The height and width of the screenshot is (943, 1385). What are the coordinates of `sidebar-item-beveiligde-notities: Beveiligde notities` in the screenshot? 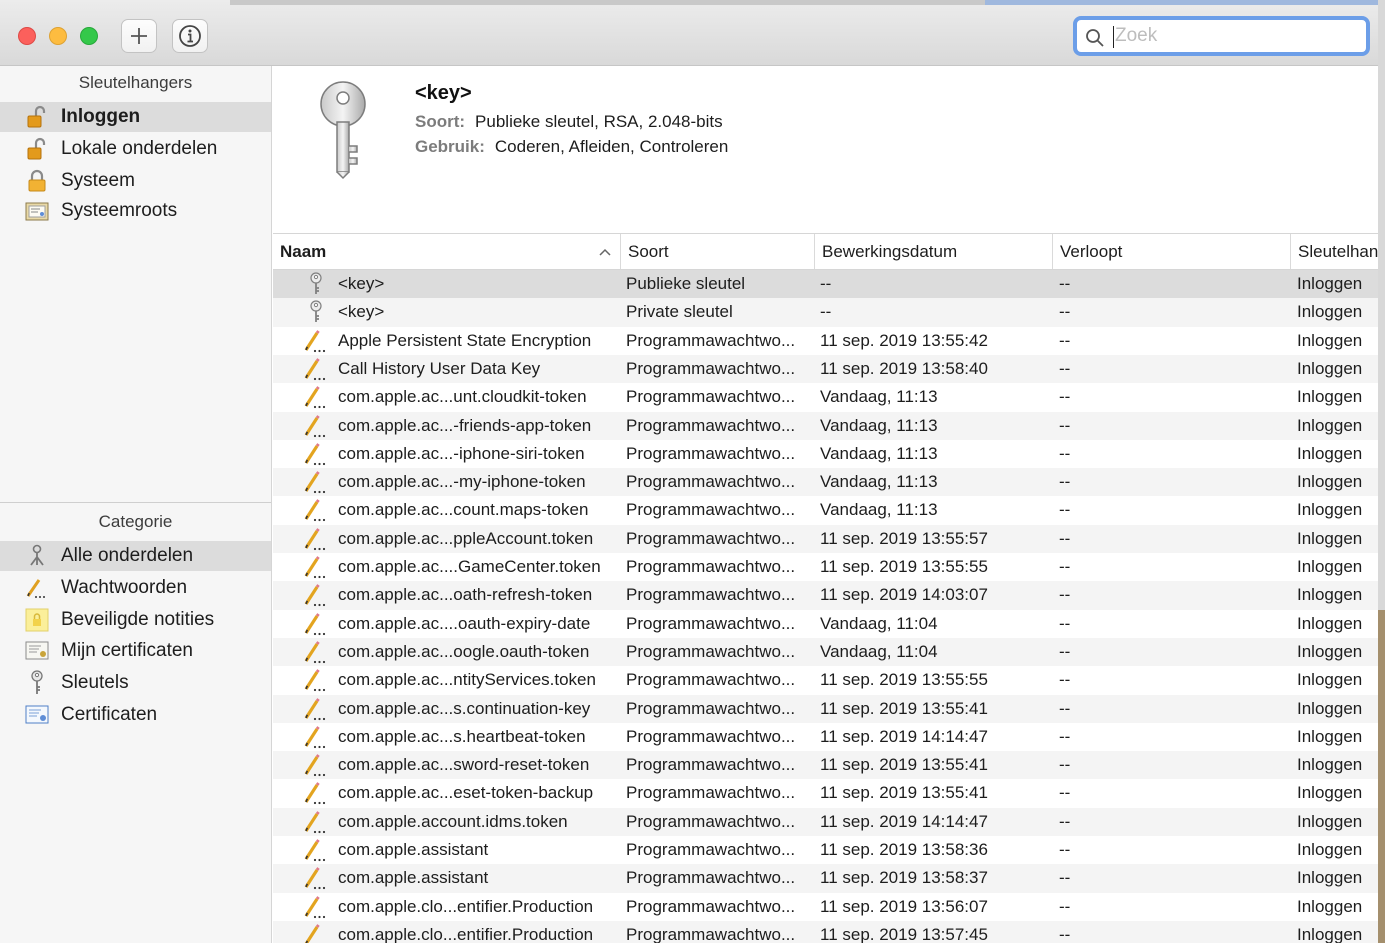 It's located at (135, 620).